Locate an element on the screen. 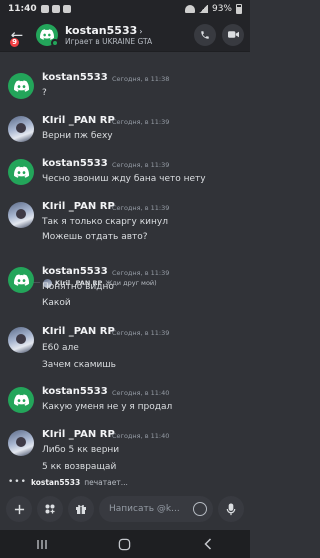 The width and height of the screenshot is (320, 558). message-text: ? is located at coordinates (44, 93).